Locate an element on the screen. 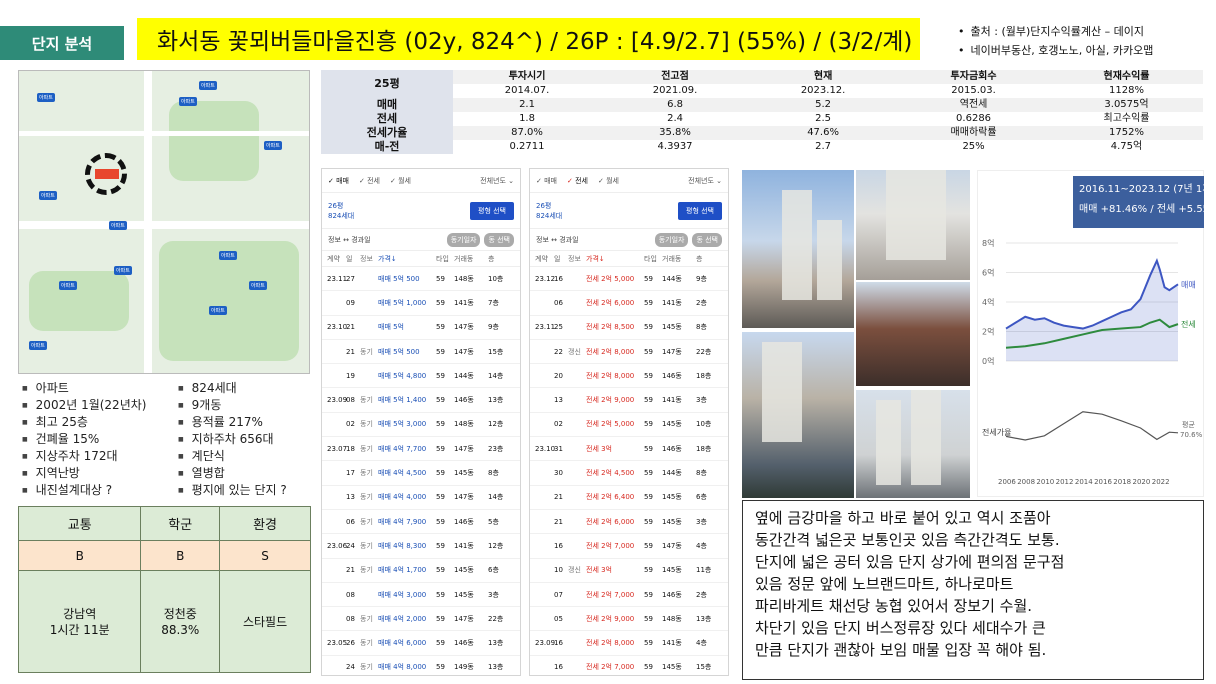 This screenshot has height=684, width=1216. transaction-row: 23.05 26 동기 매매 4억 6,000 59 146동 13층 is located at coordinates (421, 643).